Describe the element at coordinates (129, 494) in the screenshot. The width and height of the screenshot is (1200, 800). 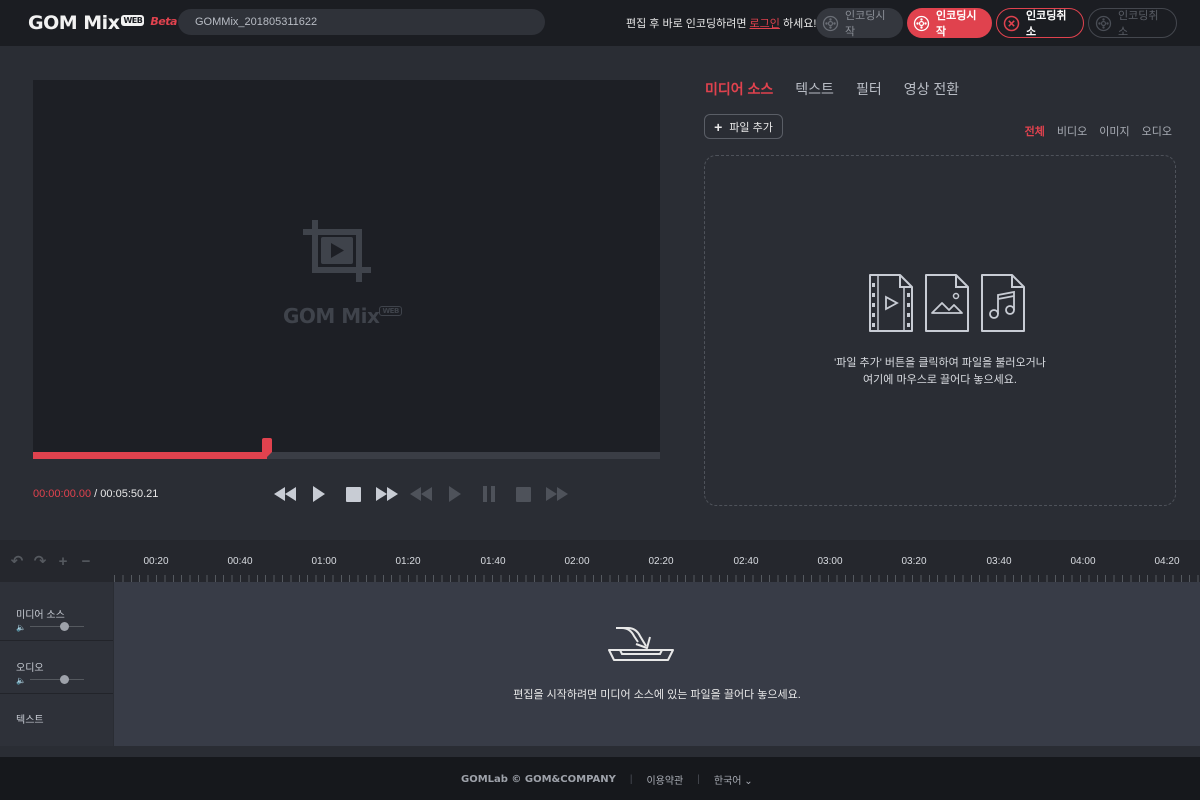
I see `total-time: 00:05:50.21` at that location.